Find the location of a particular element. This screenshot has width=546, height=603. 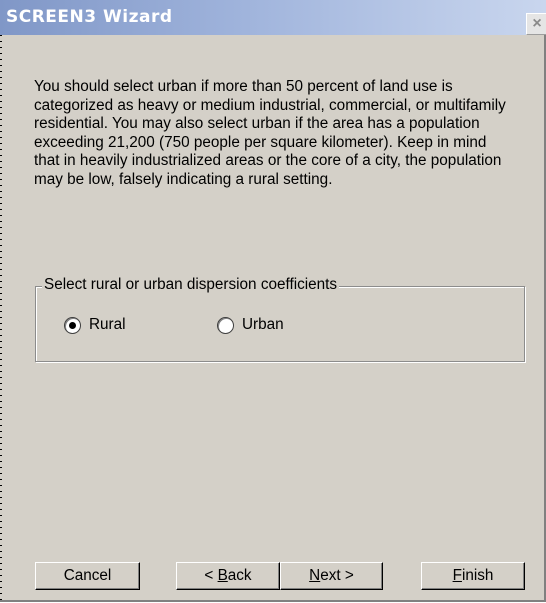

close-icon: × is located at coordinates (537, 23).